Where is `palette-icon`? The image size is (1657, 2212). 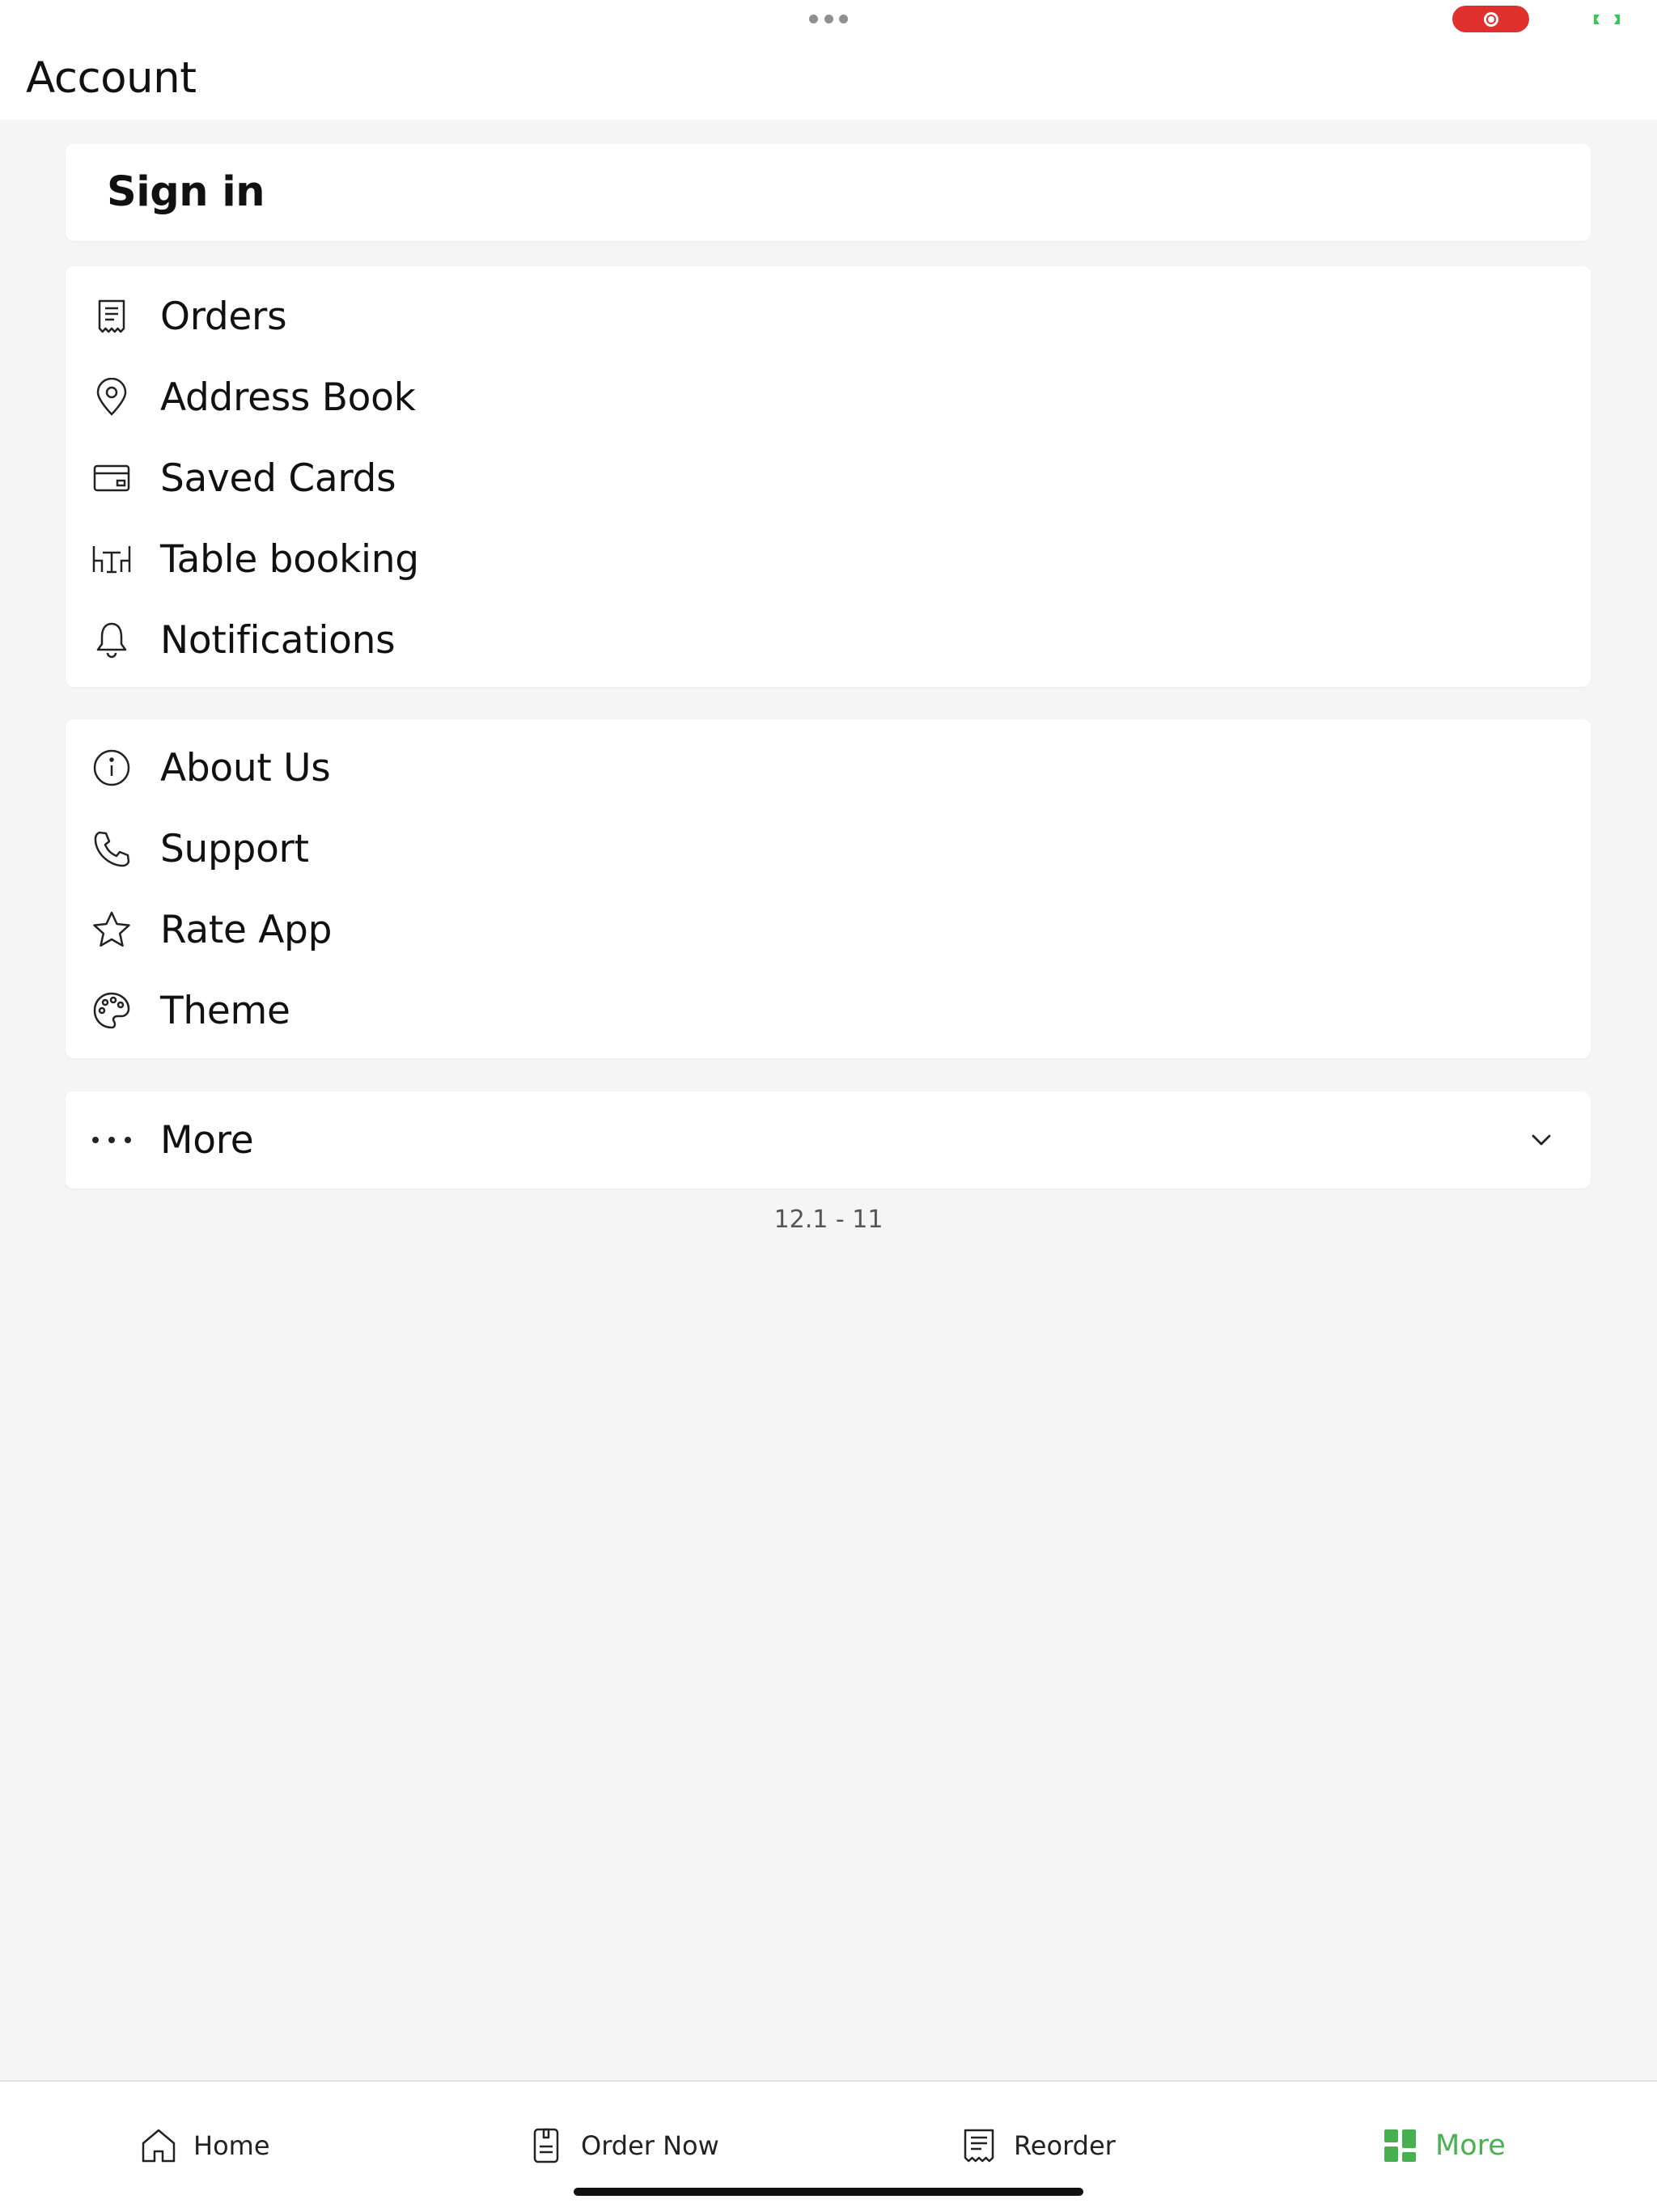 palette-icon is located at coordinates (111, 1010).